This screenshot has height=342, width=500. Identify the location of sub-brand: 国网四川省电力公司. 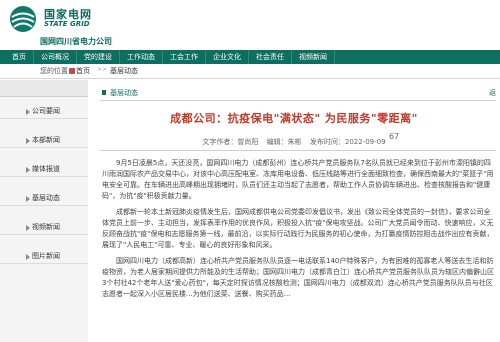
(76, 41).